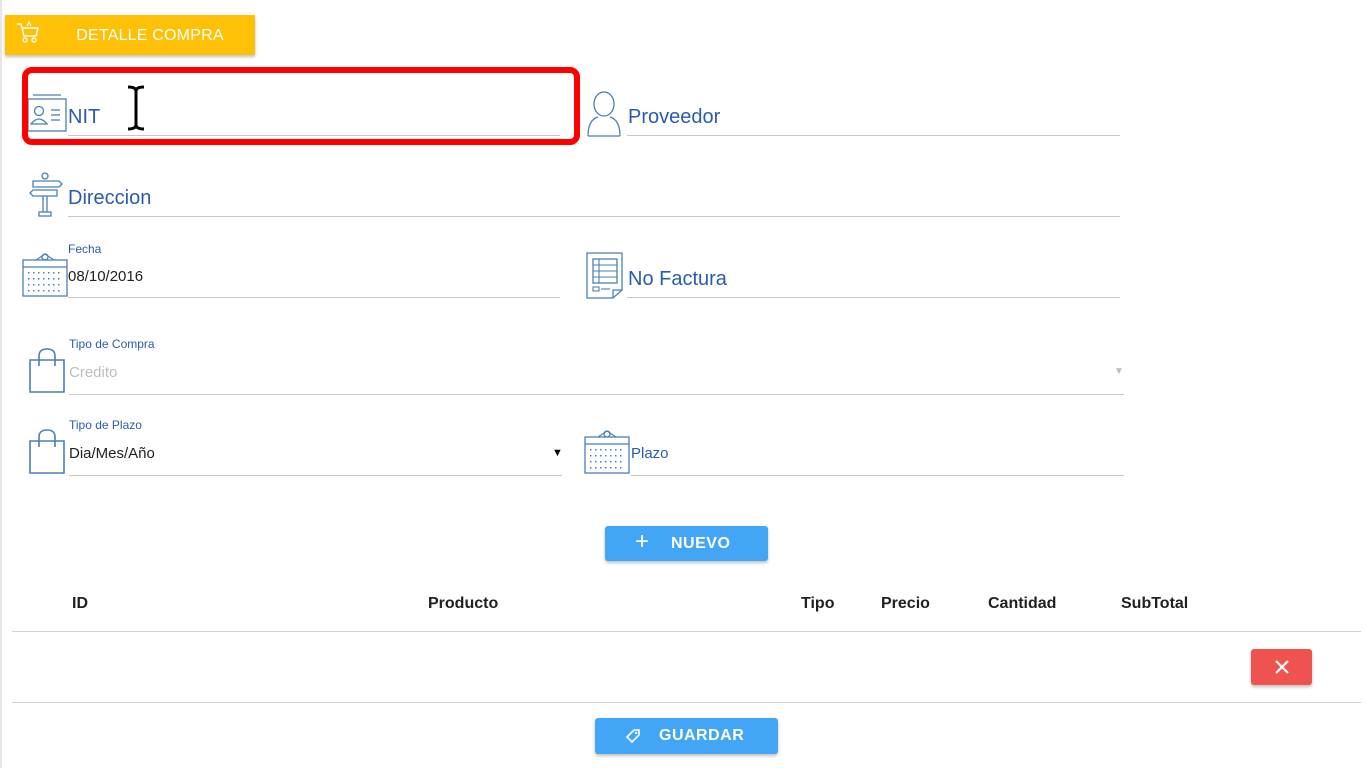  I want to click on tipo-plazo-label: Tipo de Plazo, so click(105, 425).